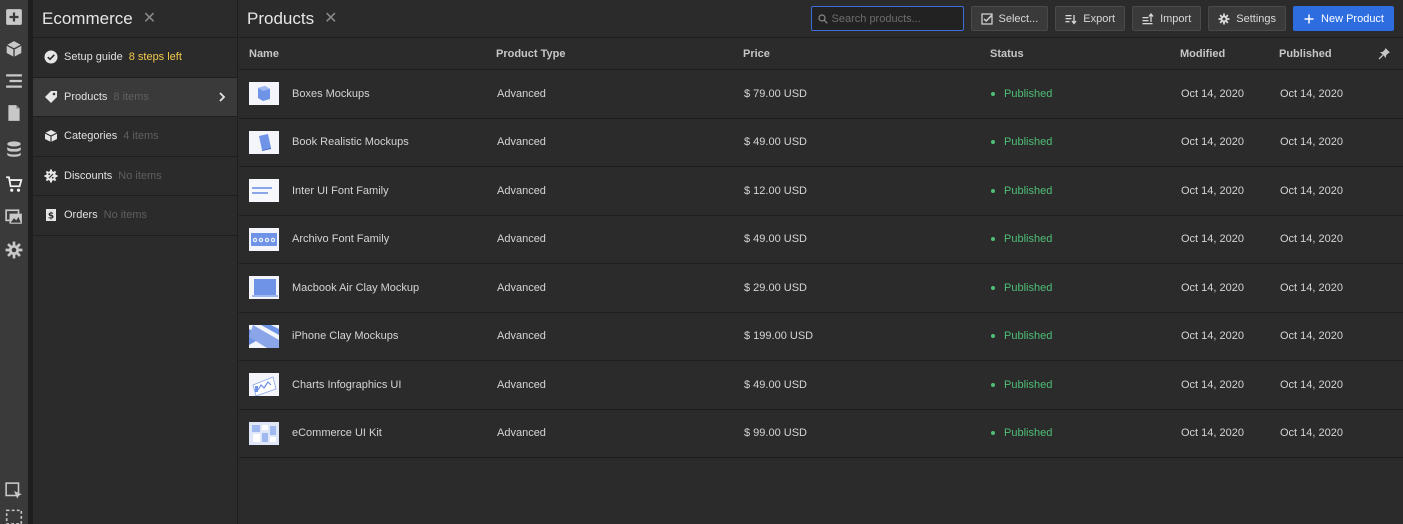 The height and width of the screenshot is (524, 1403). What do you see at coordinates (88, 175) in the screenshot?
I see `nav-item-label: Discounts` at bounding box center [88, 175].